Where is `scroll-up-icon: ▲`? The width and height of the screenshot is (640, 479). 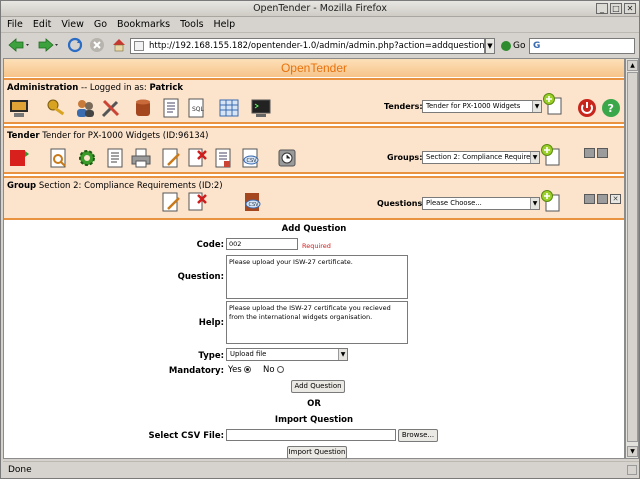
scroll-up-icon: ▲ is located at coordinates (632, 65).